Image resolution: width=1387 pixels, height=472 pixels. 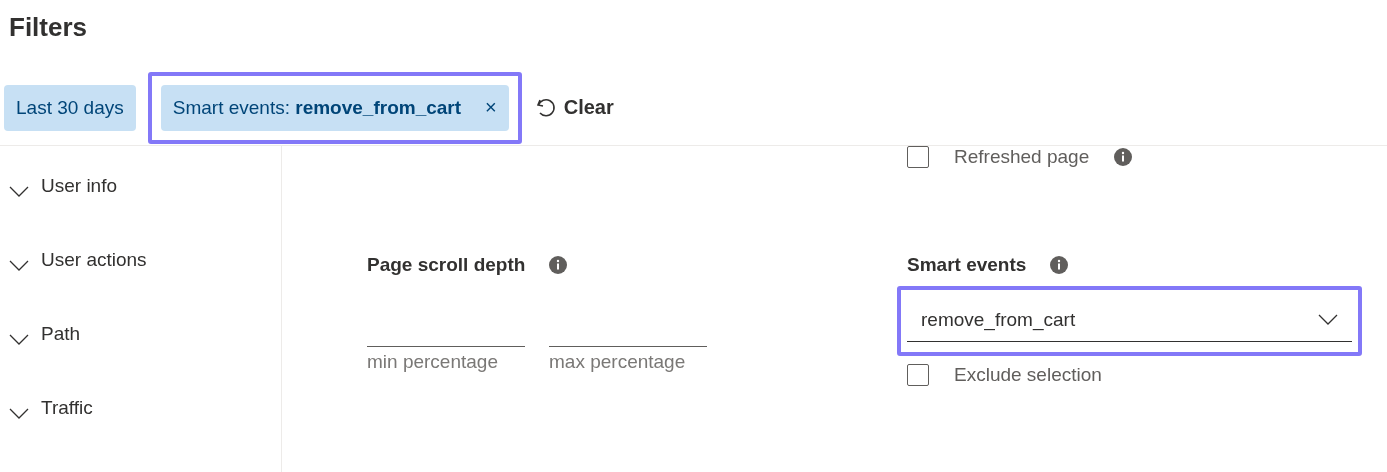 What do you see at coordinates (48, 27) in the screenshot?
I see `page-title: Filters` at bounding box center [48, 27].